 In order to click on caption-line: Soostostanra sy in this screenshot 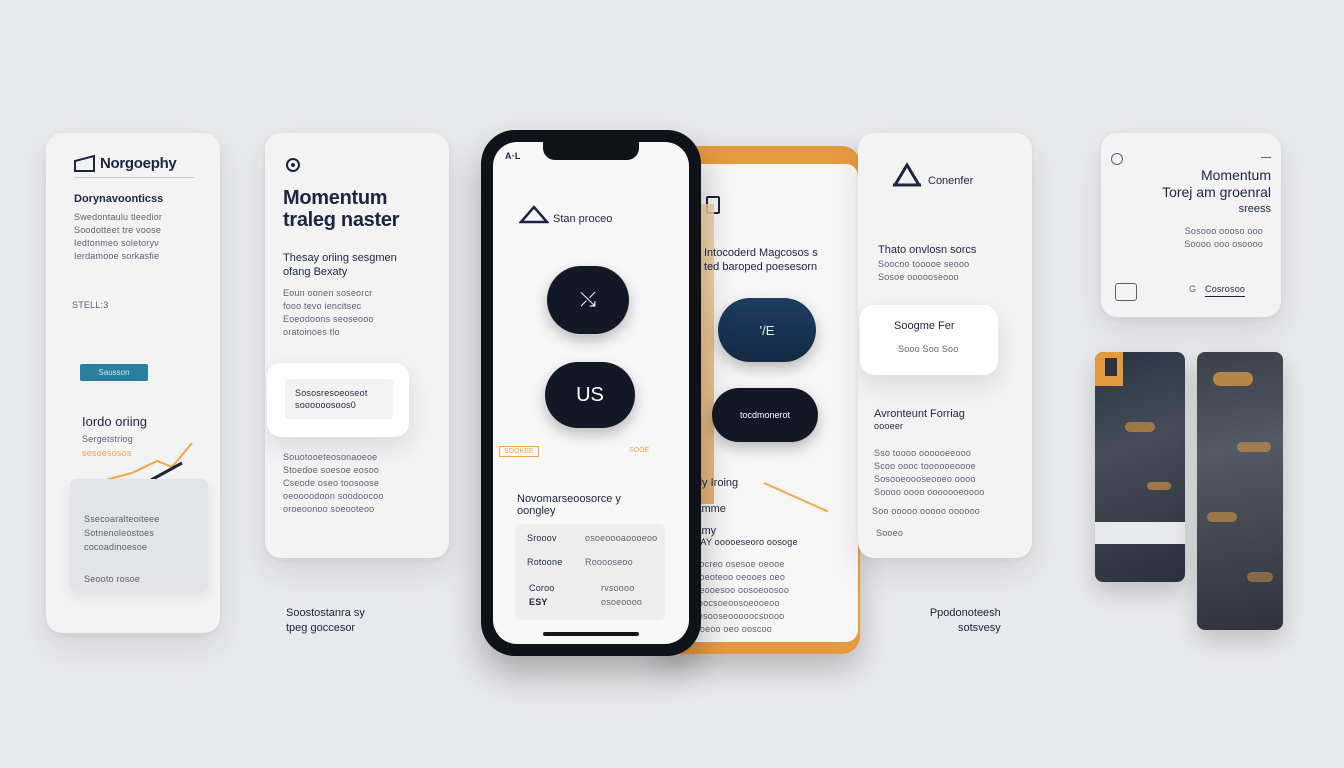, I will do `click(325, 613)`.